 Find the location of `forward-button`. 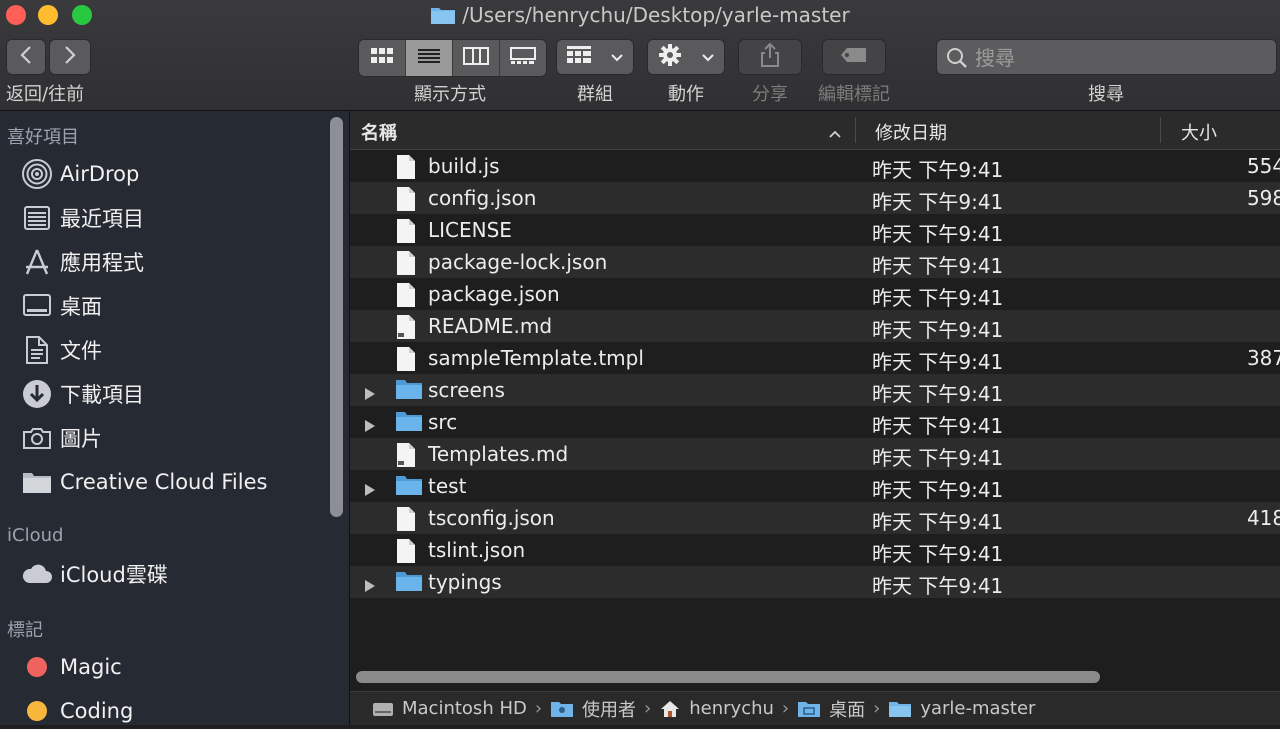

forward-button is located at coordinates (70, 57).